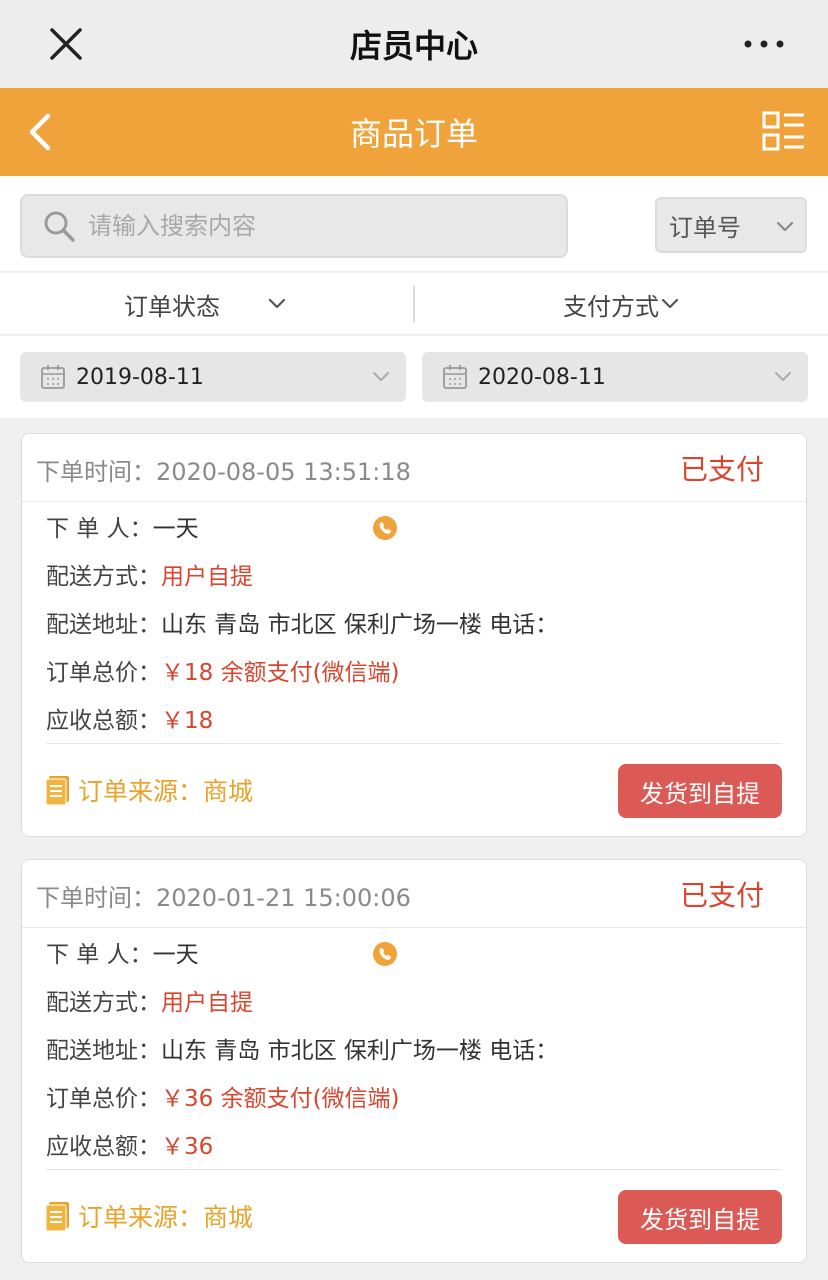 The width and height of the screenshot is (828, 1280). What do you see at coordinates (129, 718) in the screenshot?
I see `receivable-row: 应收总额： ￥18` at bounding box center [129, 718].